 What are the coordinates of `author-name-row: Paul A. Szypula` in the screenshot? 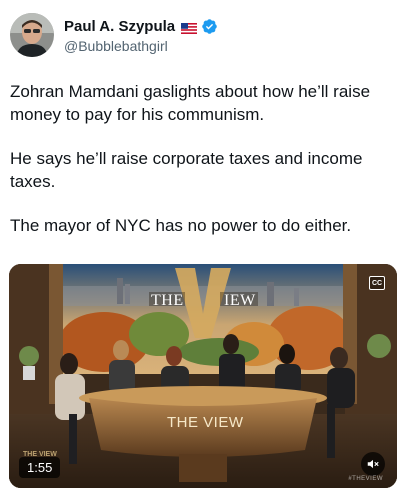 It's located at (141, 27).